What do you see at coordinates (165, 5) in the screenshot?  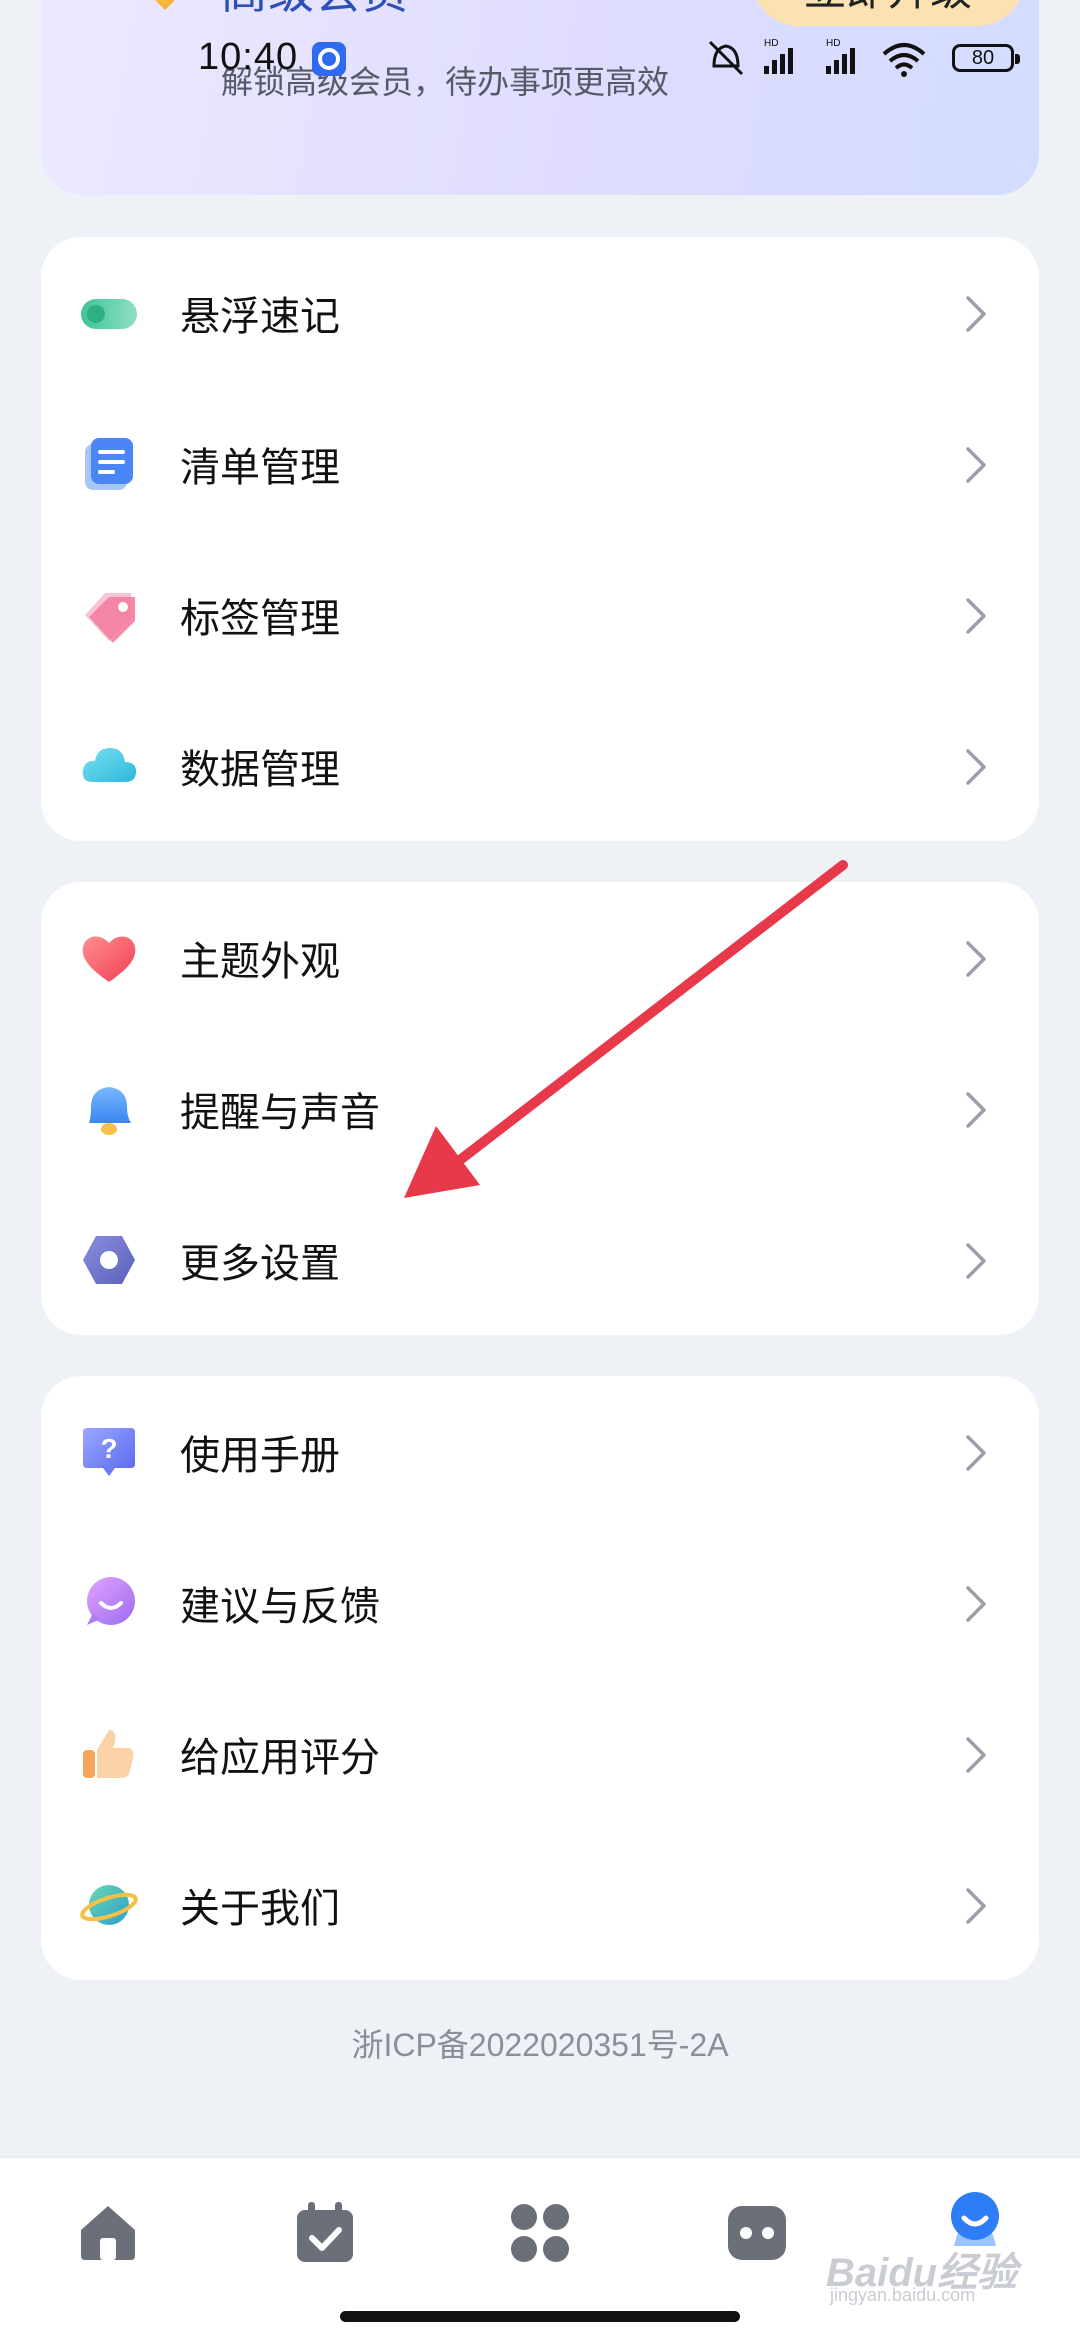 I see `diamond-icon` at bounding box center [165, 5].